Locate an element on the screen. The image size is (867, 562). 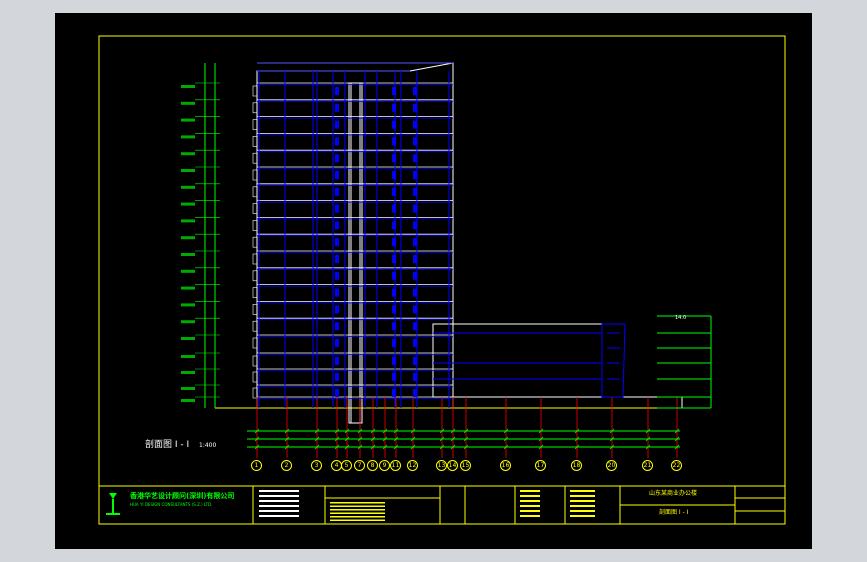
drawing-title: 剖面图 I - I is located at coordinates (674, 512).